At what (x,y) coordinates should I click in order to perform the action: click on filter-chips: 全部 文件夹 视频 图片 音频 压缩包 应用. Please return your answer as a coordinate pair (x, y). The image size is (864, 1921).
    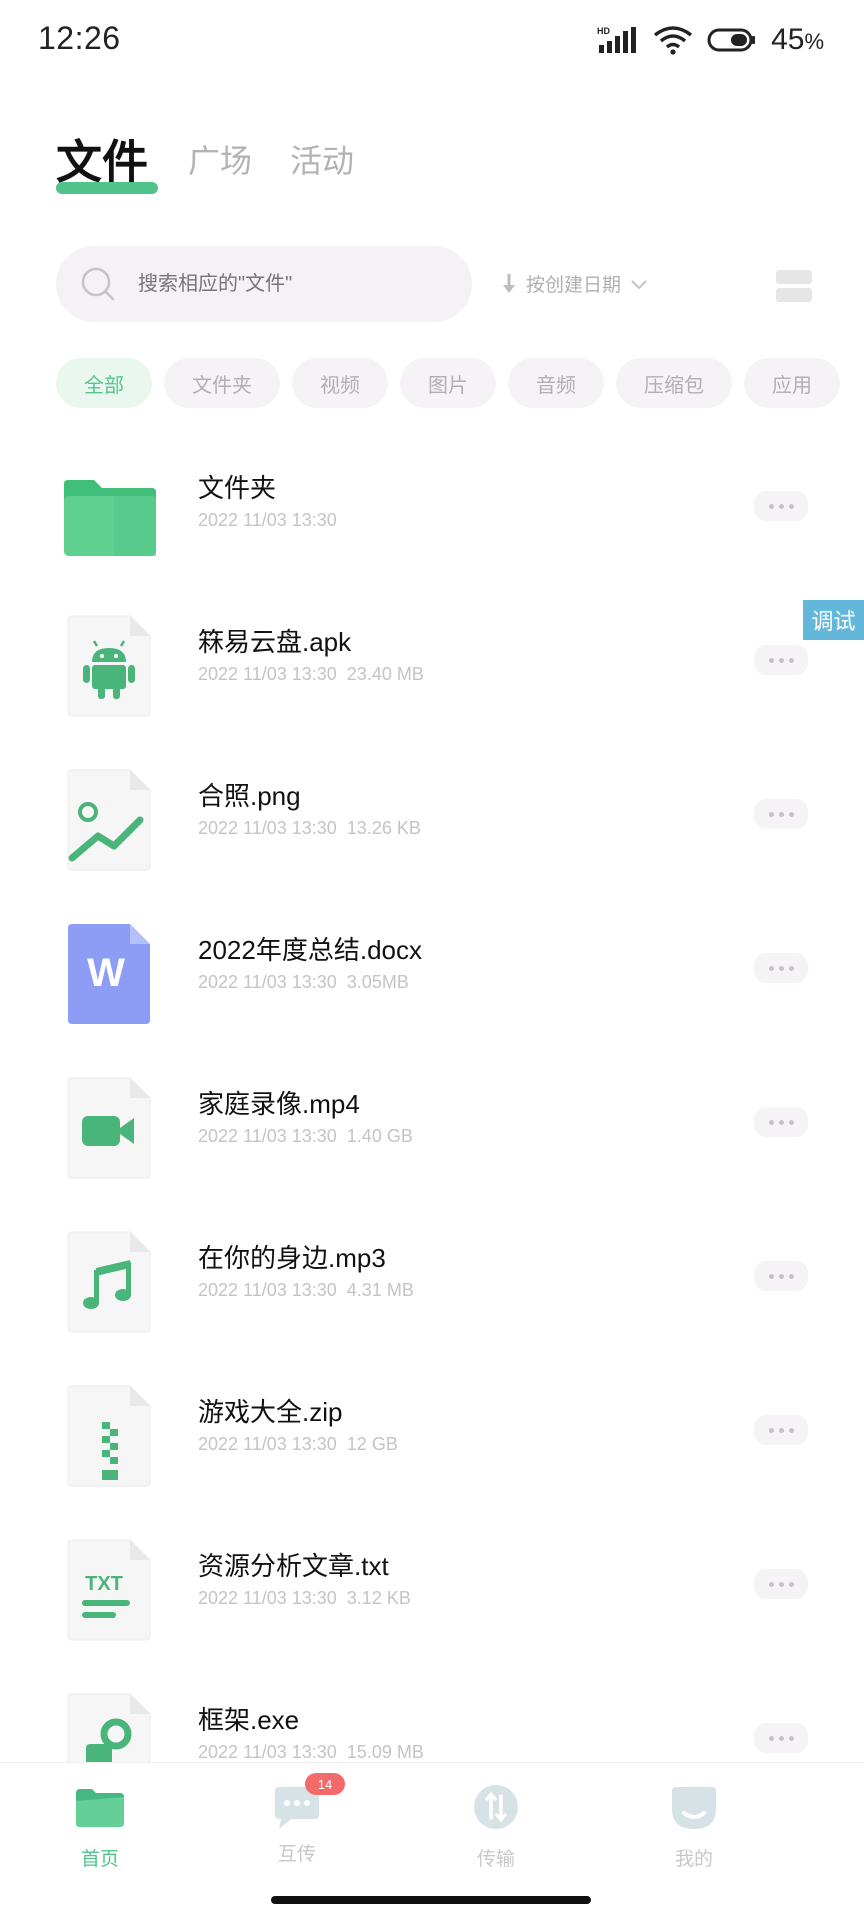
    Looking at the image, I should click on (448, 384).